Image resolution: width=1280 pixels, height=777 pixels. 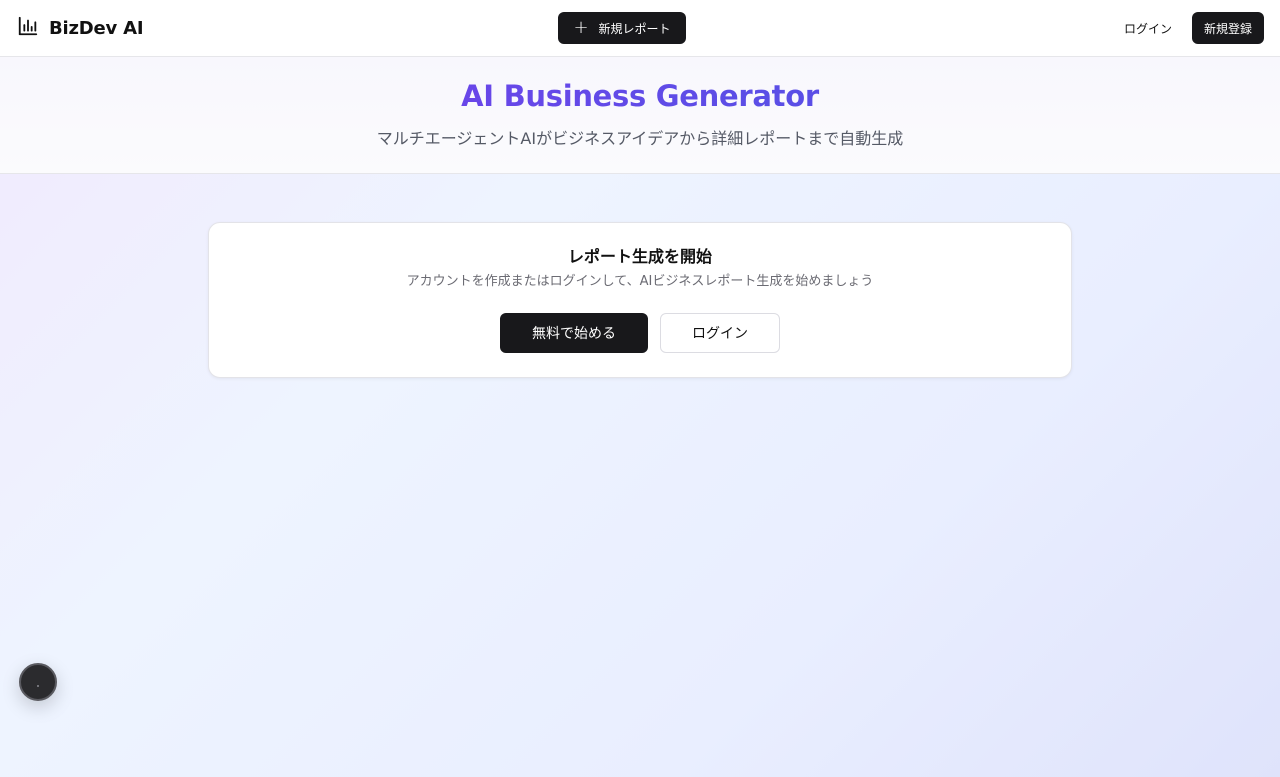 I want to click on card-description: アカウントを作成またはログインして、AIビジネスレポート生成を始めましょう, so click(x=640, y=281).